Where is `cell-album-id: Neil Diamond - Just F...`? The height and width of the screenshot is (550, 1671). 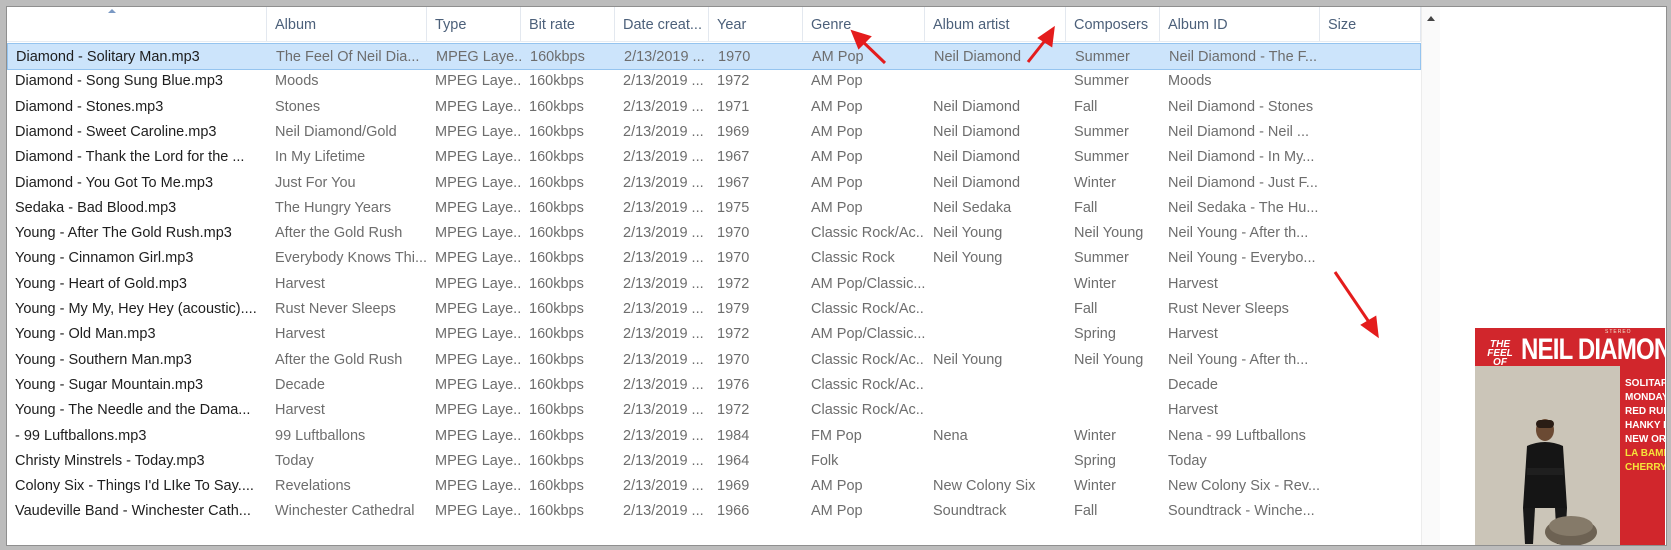 cell-album-id: Neil Diamond - Just F... is located at coordinates (1243, 182).